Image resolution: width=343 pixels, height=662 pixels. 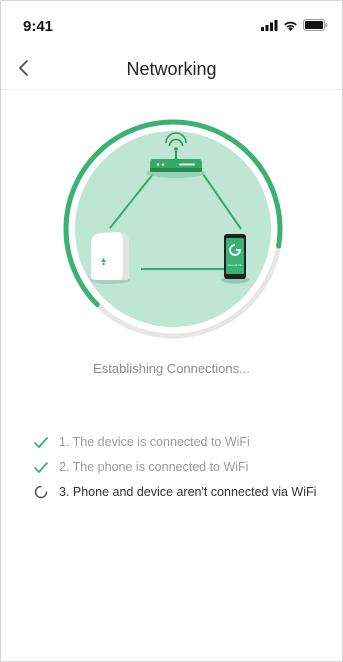 I want to click on loading-spinner-icon, so click(x=41, y=492).